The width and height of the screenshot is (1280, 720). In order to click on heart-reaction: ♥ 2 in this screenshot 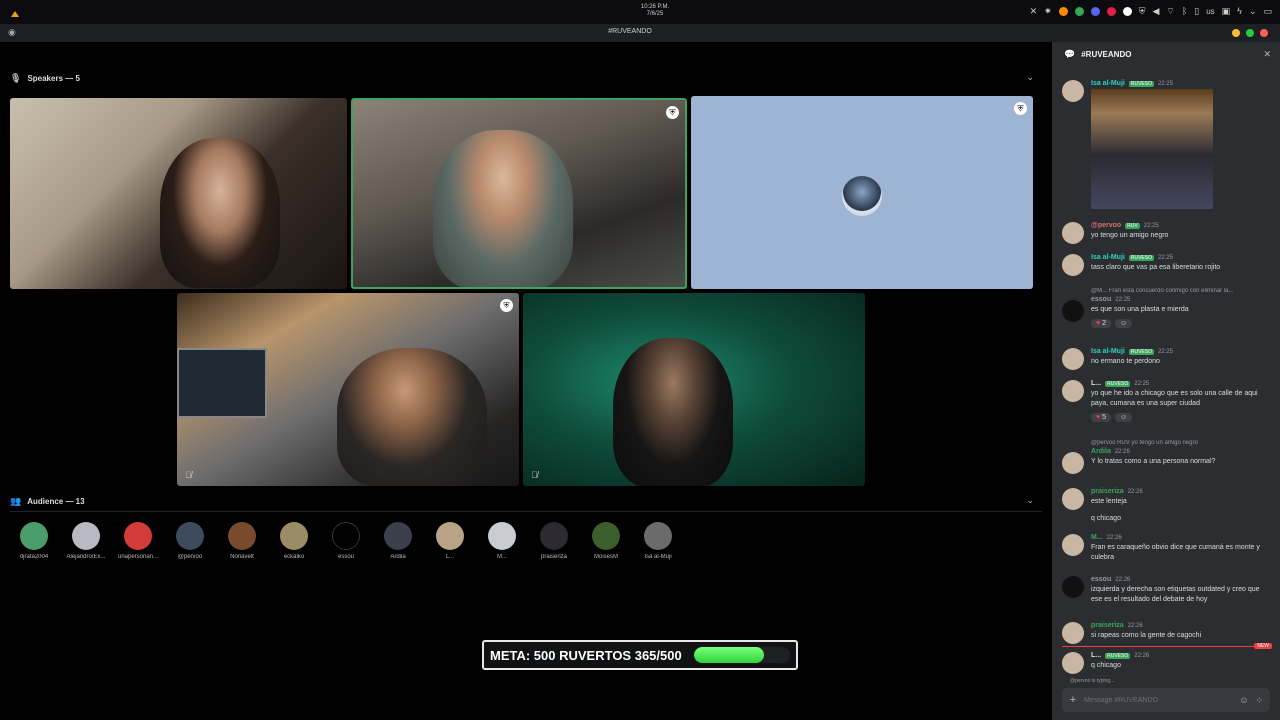, I will do `click(1101, 323)`.